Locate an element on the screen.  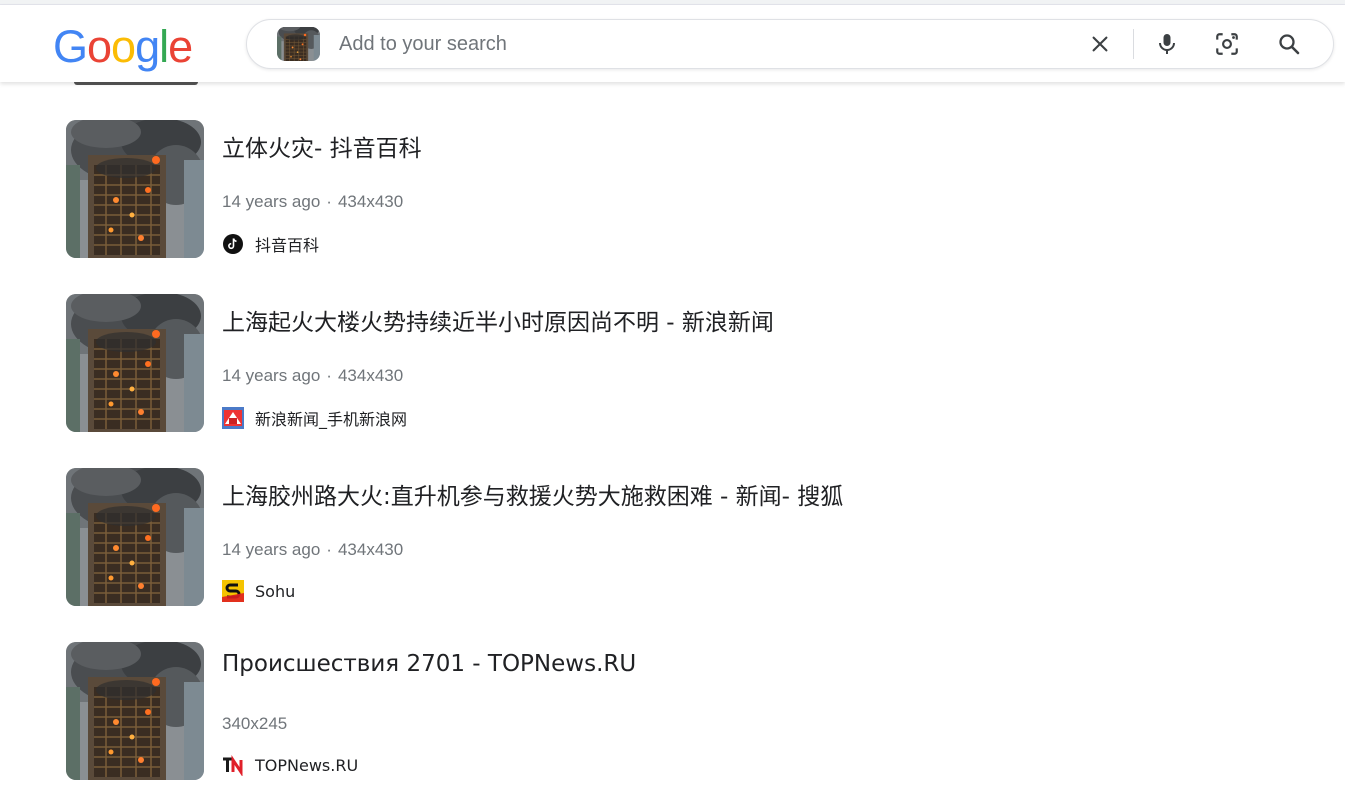
header: Google is located at coordinates (672, 43).